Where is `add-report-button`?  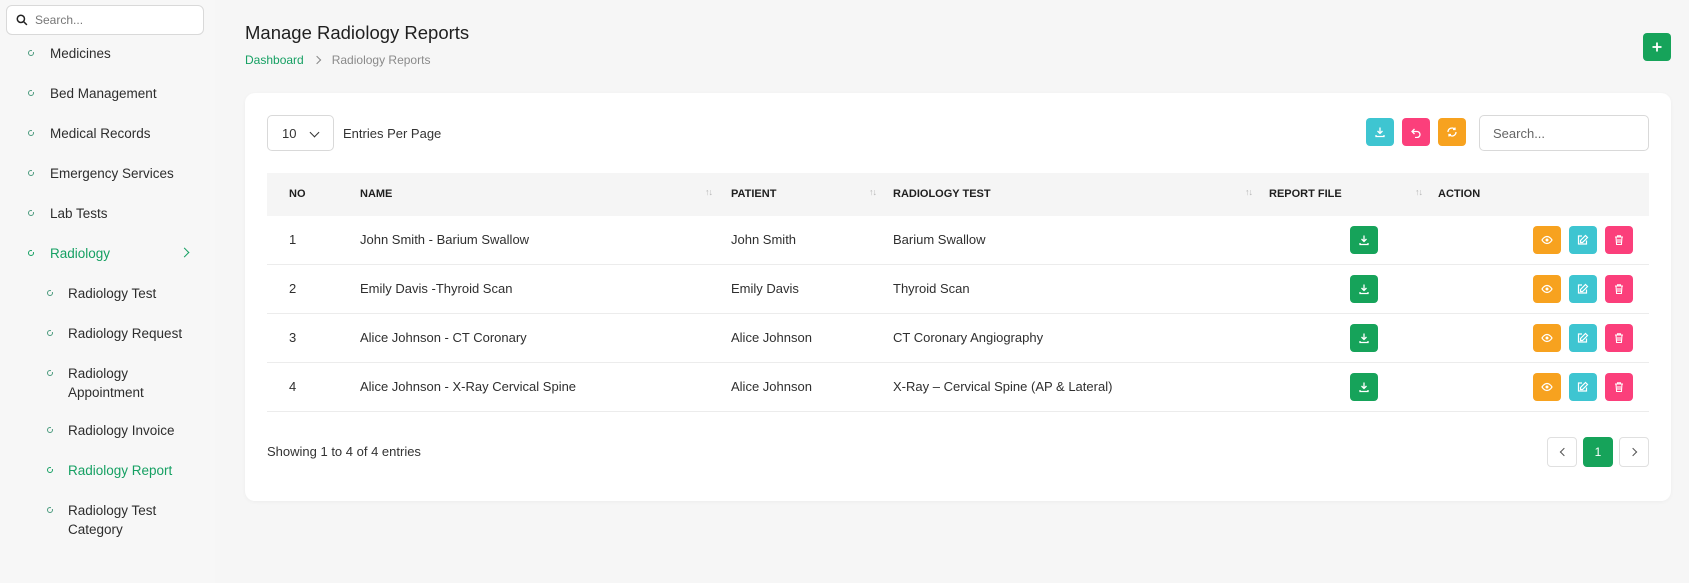 add-report-button is located at coordinates (1657, 47).